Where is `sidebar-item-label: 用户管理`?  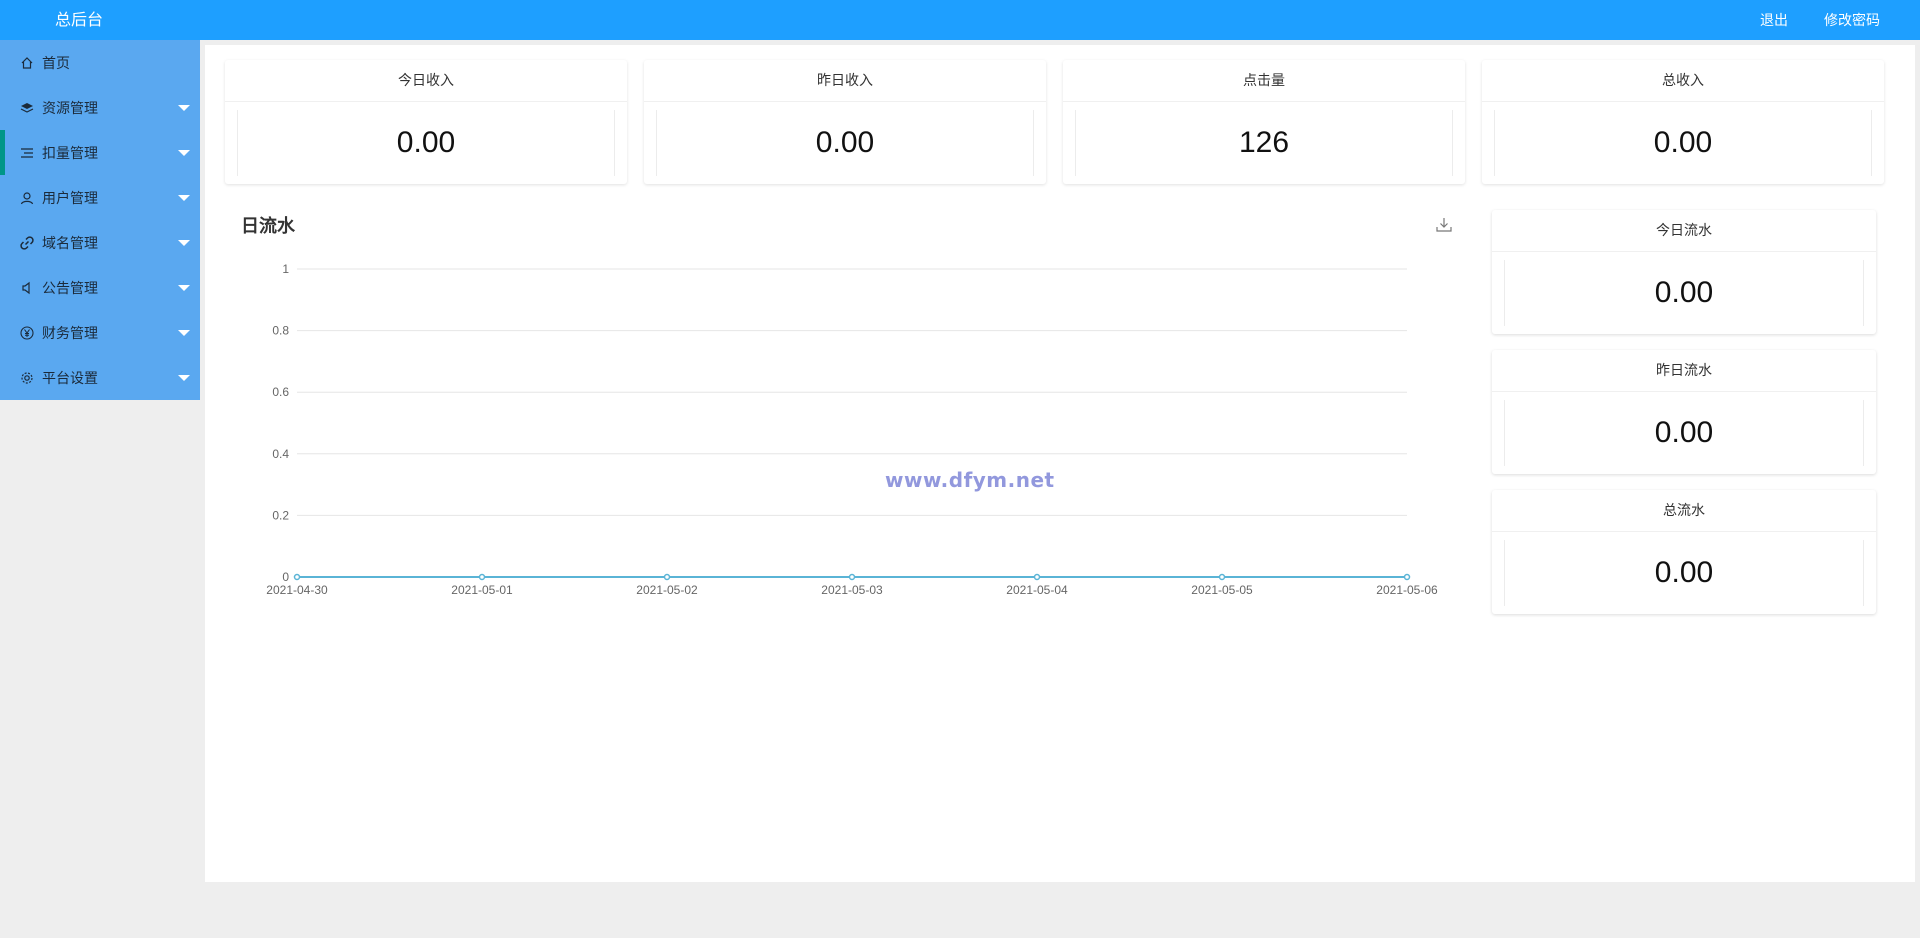
sidebar-item-label: 用户管理 is located at coordinates (70, 198).